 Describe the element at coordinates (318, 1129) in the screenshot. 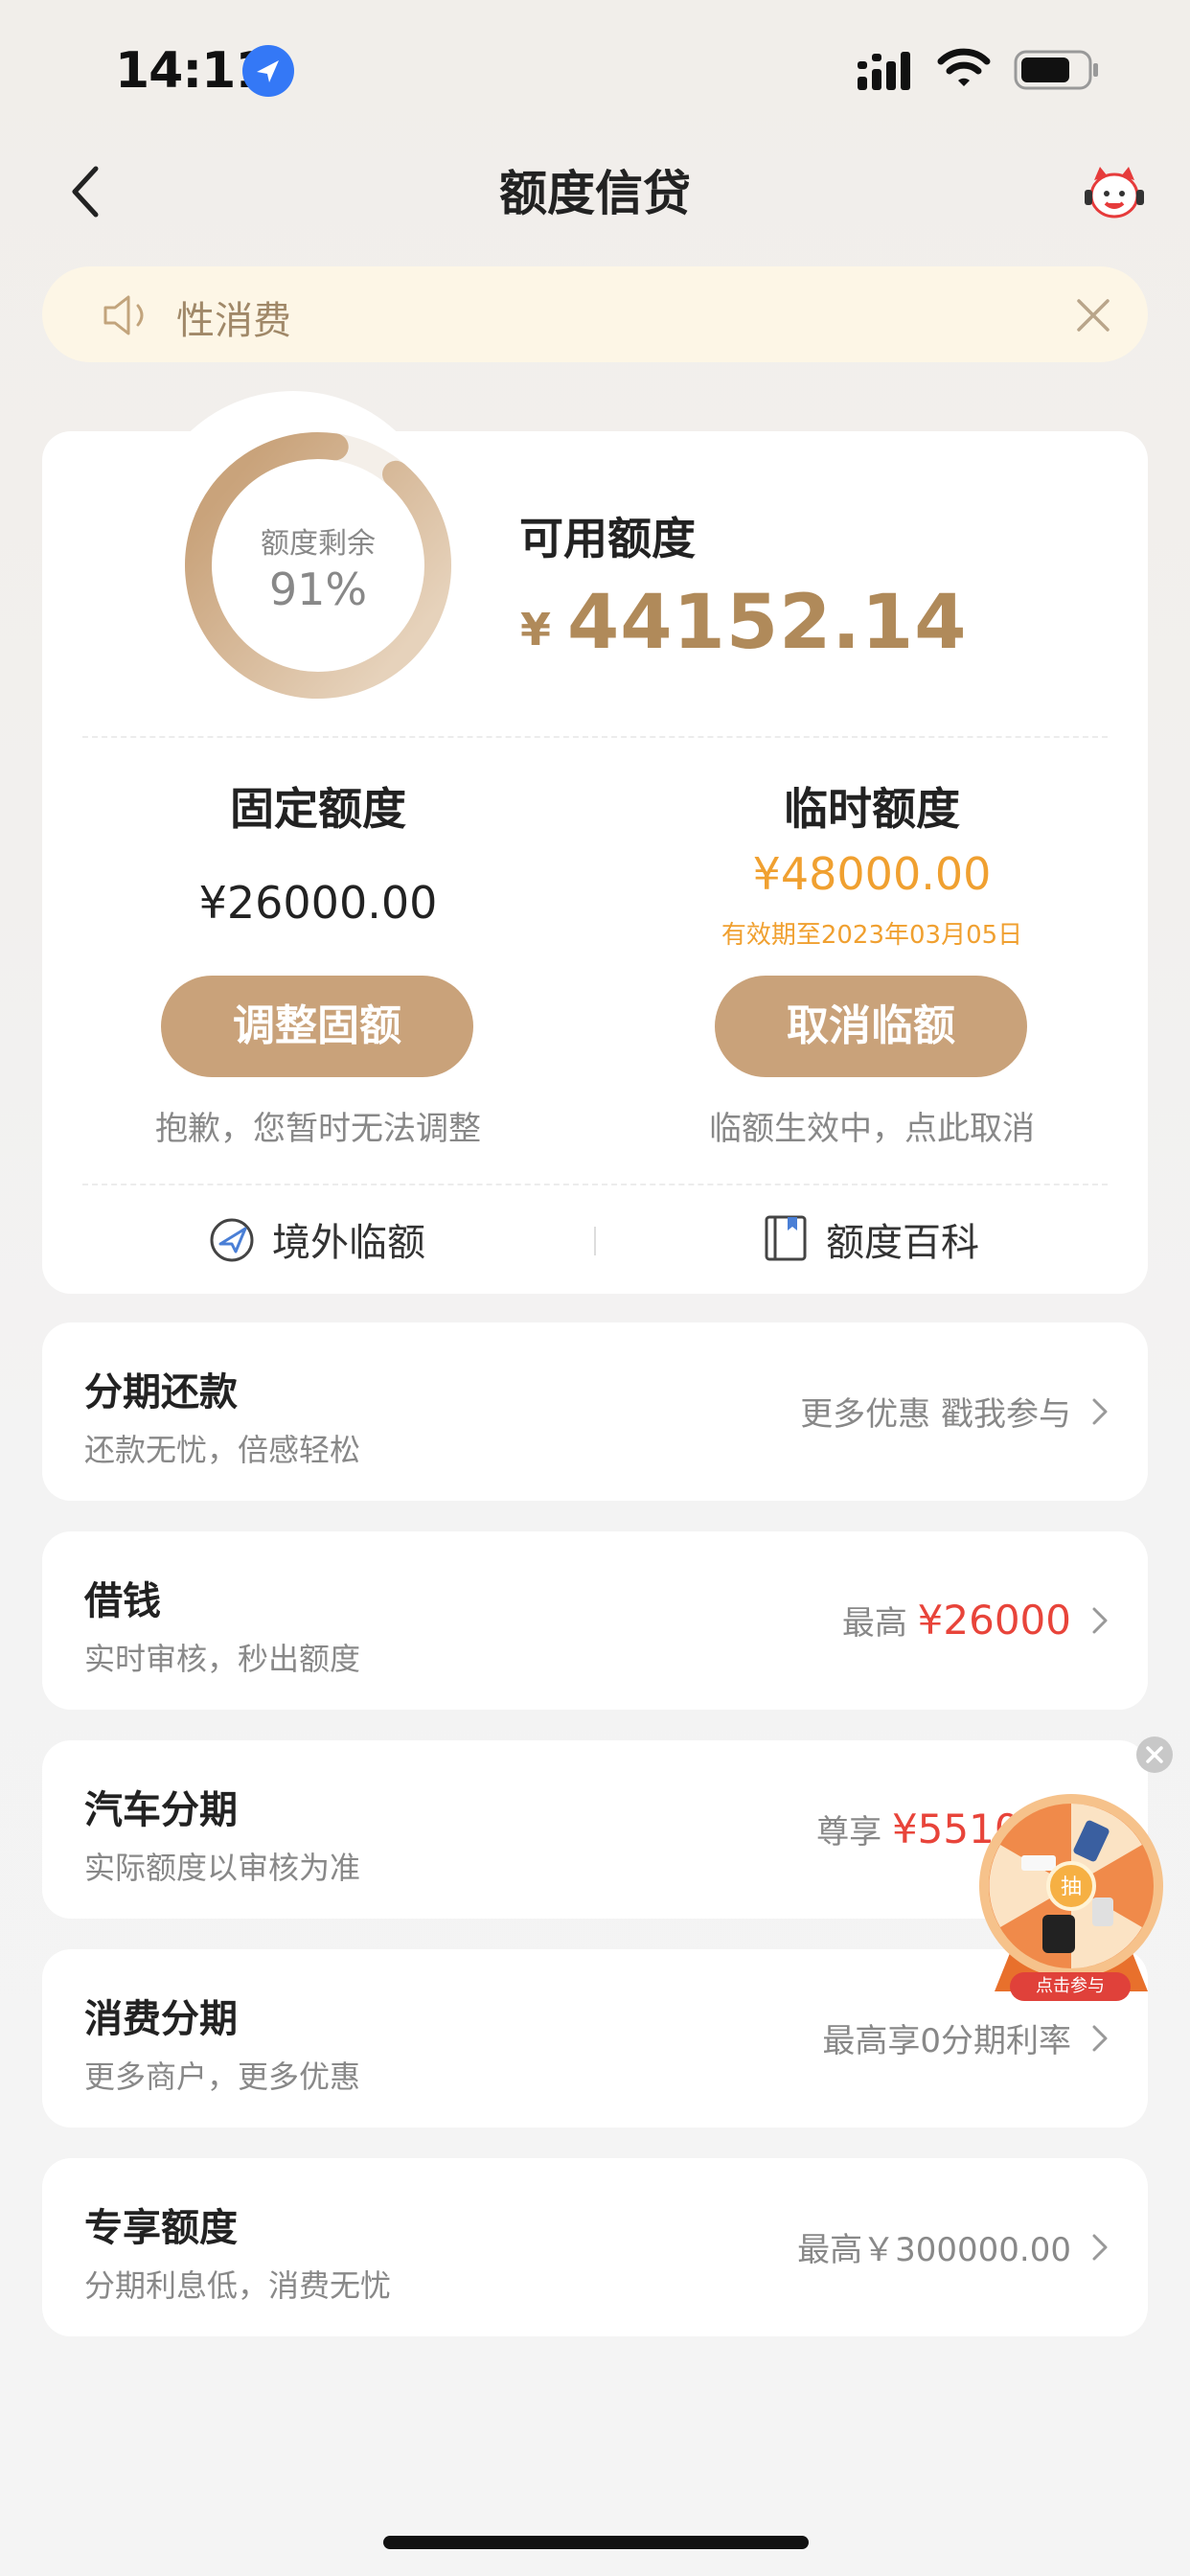

I see `fixed-credit-hint: 抱歉，您暂时无法调整` at that location.